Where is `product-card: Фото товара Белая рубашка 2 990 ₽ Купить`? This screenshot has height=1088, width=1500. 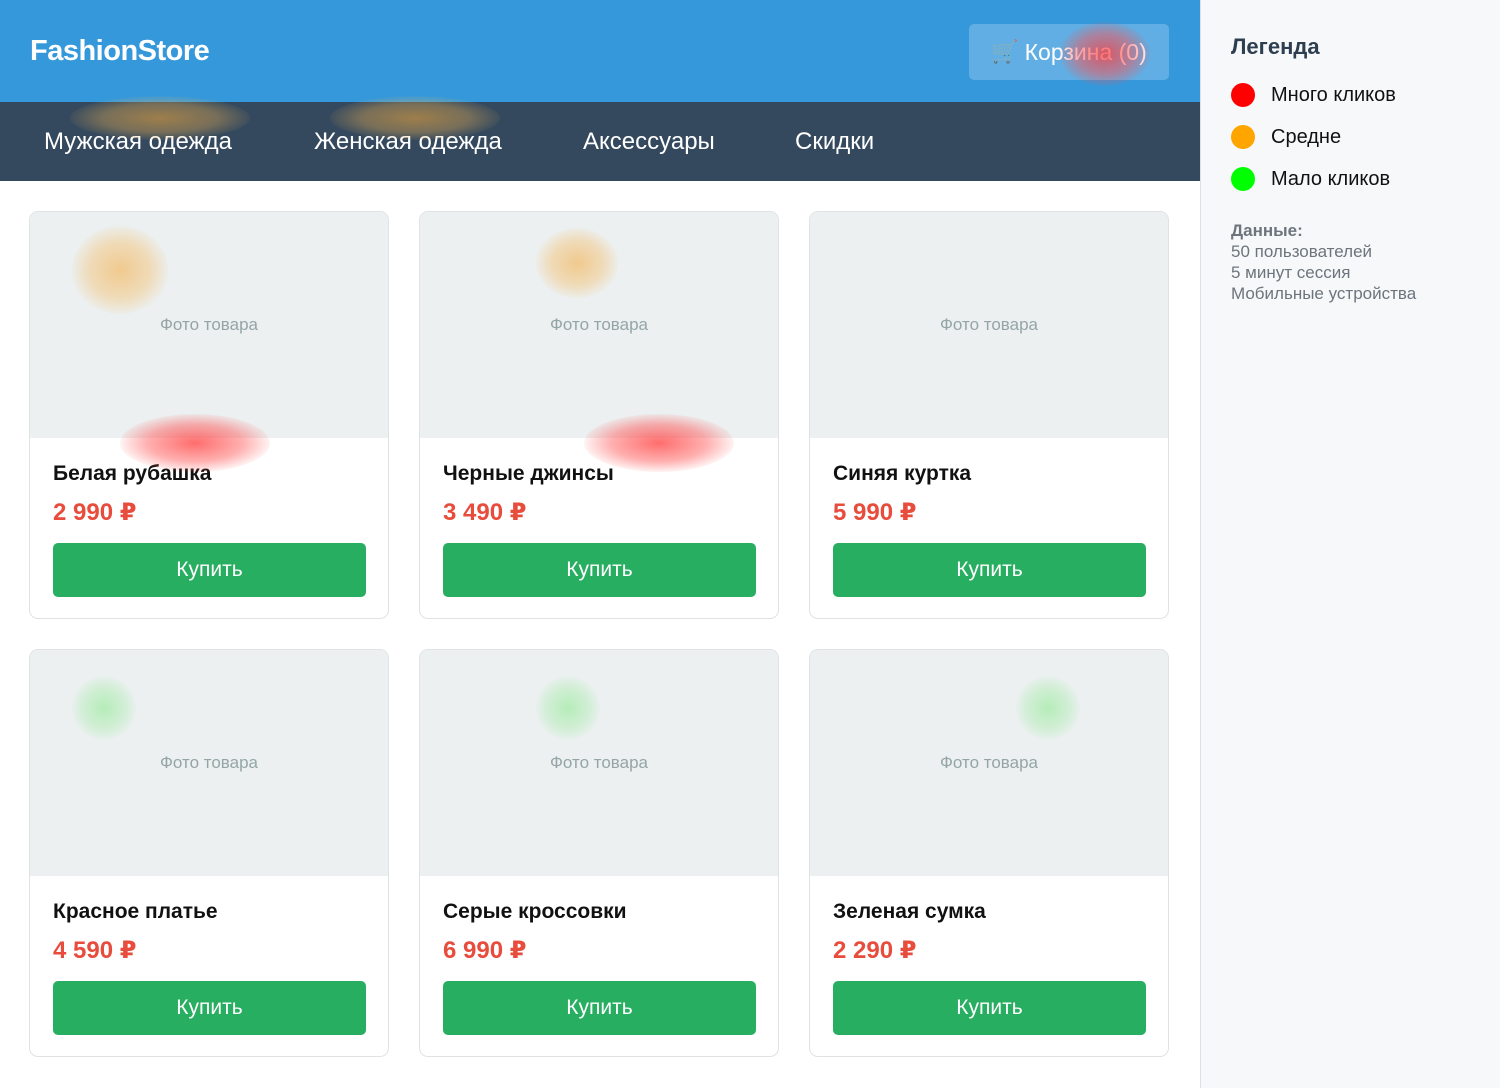
product-card: Фото товара Белая рубашка 2 990 ₽ Купить is located at coordinates (209, 415).